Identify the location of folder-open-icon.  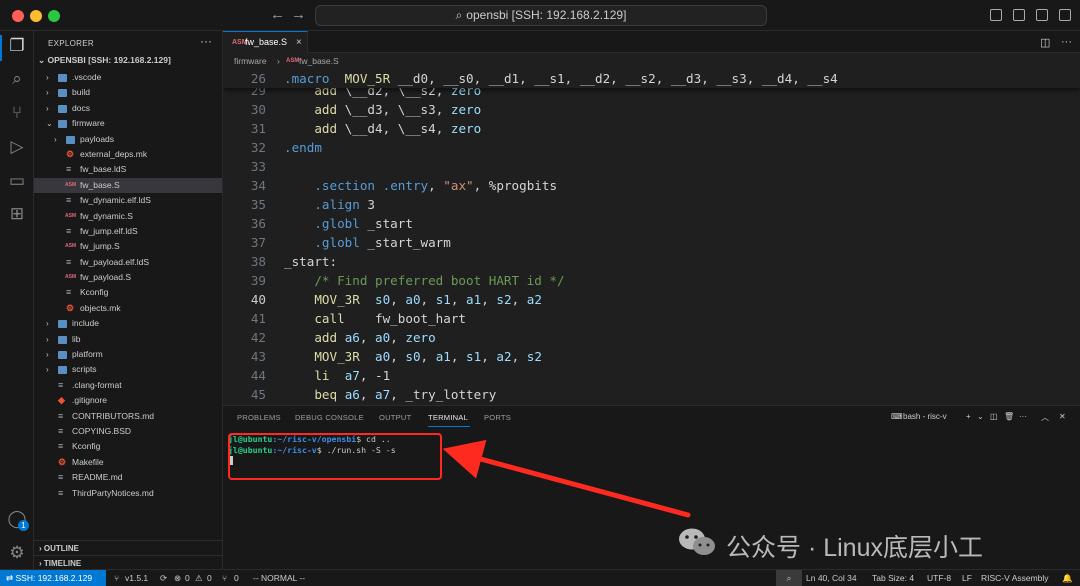
(62, 124).